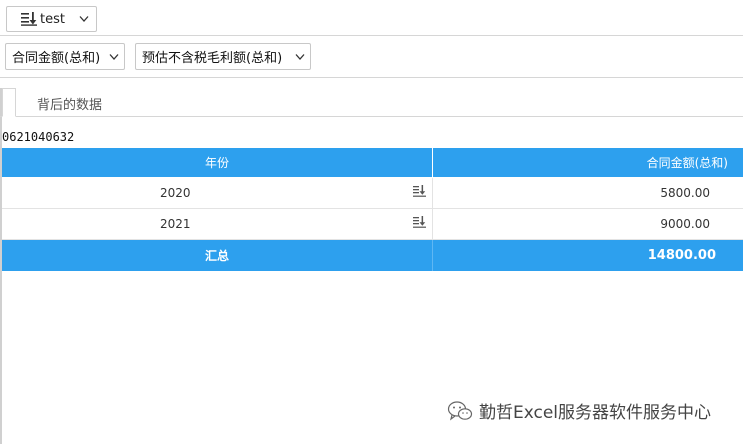 The width and height of the screenshot is (743, 444). What do you see at coordinates (588, 162) in the screenshot?
I see `column-header-amount: 合同金额(总和)` at bounding box center [588, 162].